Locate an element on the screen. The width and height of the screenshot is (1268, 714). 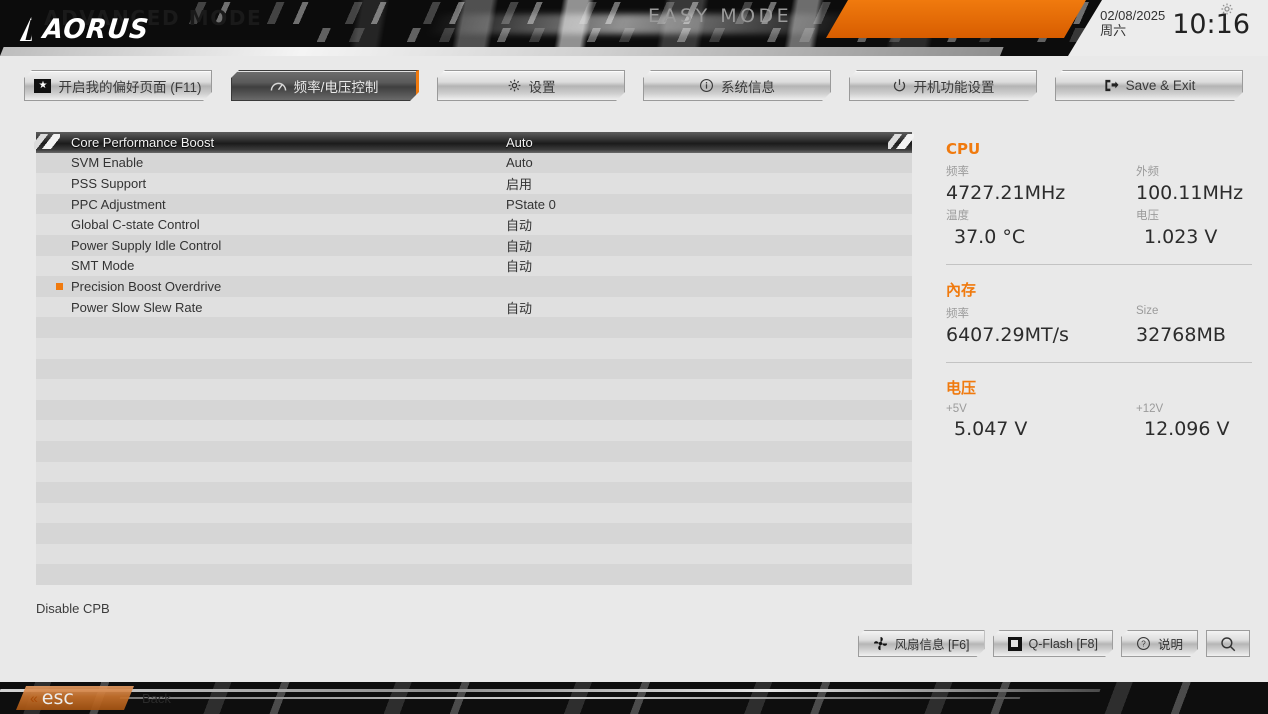
tab-favorites: ★ 开启我的偏好页面 (F11) is located at coordinates (118, 85).